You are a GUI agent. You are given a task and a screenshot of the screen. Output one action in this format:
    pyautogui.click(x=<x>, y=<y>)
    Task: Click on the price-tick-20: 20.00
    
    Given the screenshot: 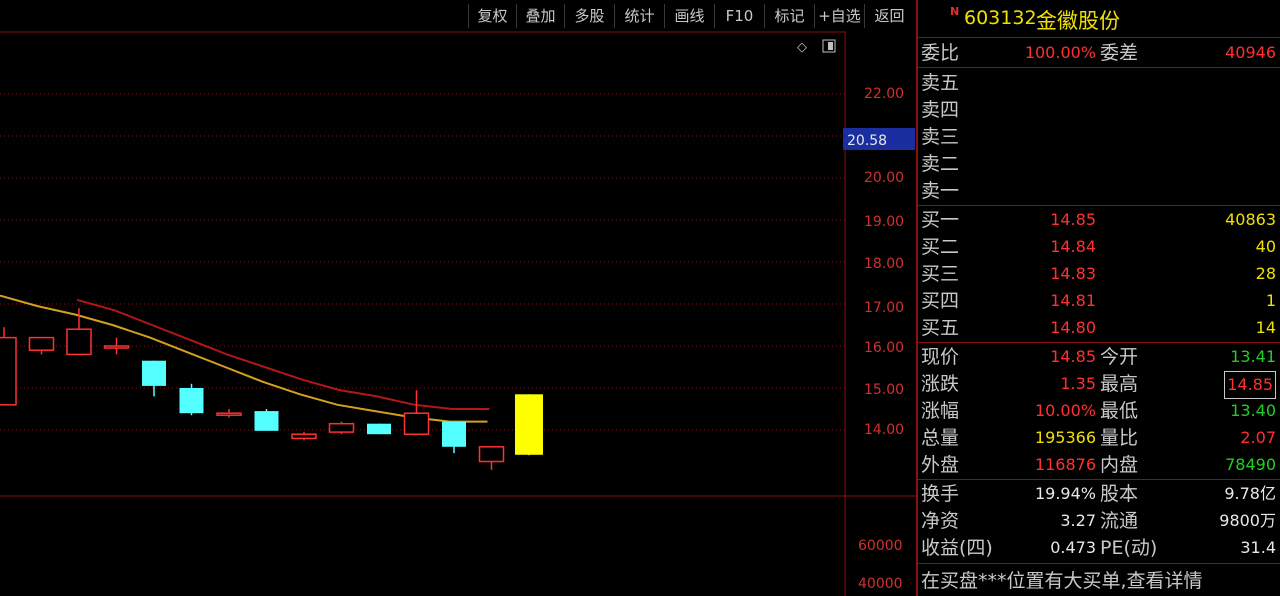 What is the action you would take?
    pyautogui.click(x=884, y=178)
    